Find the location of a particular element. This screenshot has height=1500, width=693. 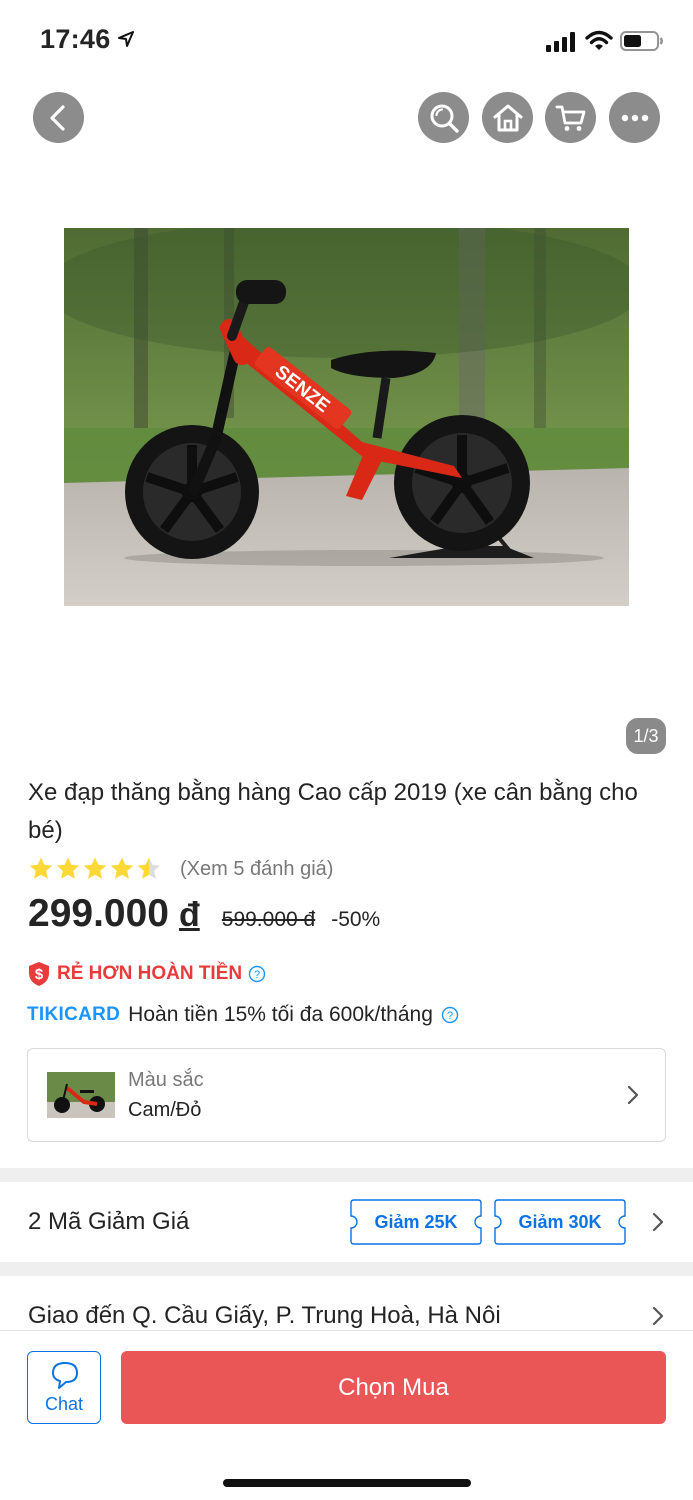

variant-label: Màu sắc is located at coordinates (166, 1080).